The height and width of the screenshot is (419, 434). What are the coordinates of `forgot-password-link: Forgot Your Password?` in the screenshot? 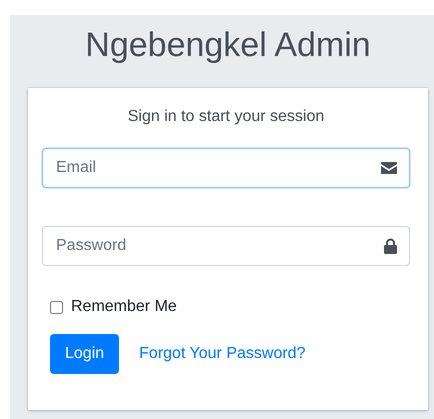 It's located at (222, 354).